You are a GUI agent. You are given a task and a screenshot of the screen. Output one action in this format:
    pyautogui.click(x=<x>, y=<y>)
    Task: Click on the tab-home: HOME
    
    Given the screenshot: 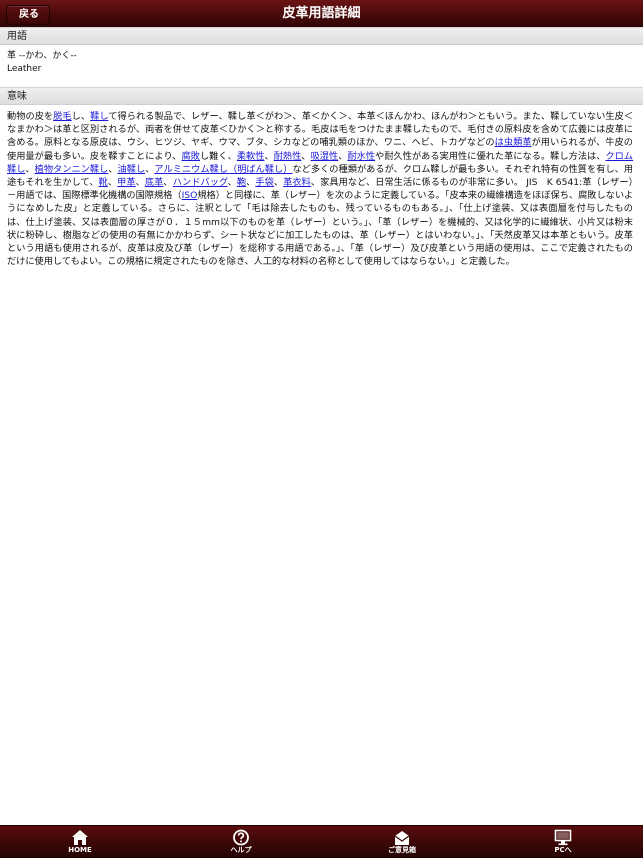 What is the action you would take?
    pyautogui.click(x=80, y=842)
    